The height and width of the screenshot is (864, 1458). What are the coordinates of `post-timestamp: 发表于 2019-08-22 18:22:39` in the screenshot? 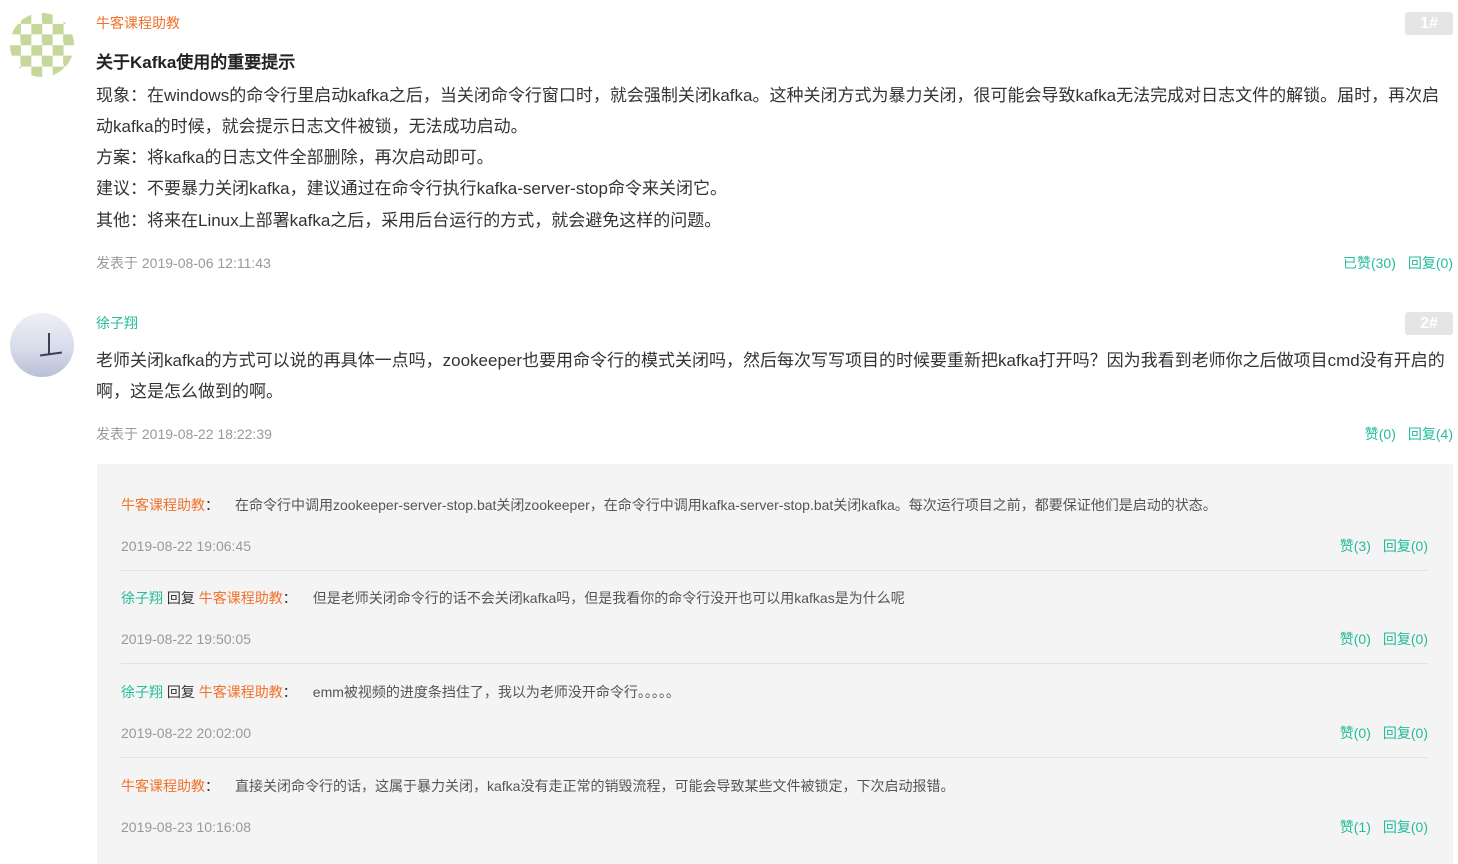 It's located at (184, 434).